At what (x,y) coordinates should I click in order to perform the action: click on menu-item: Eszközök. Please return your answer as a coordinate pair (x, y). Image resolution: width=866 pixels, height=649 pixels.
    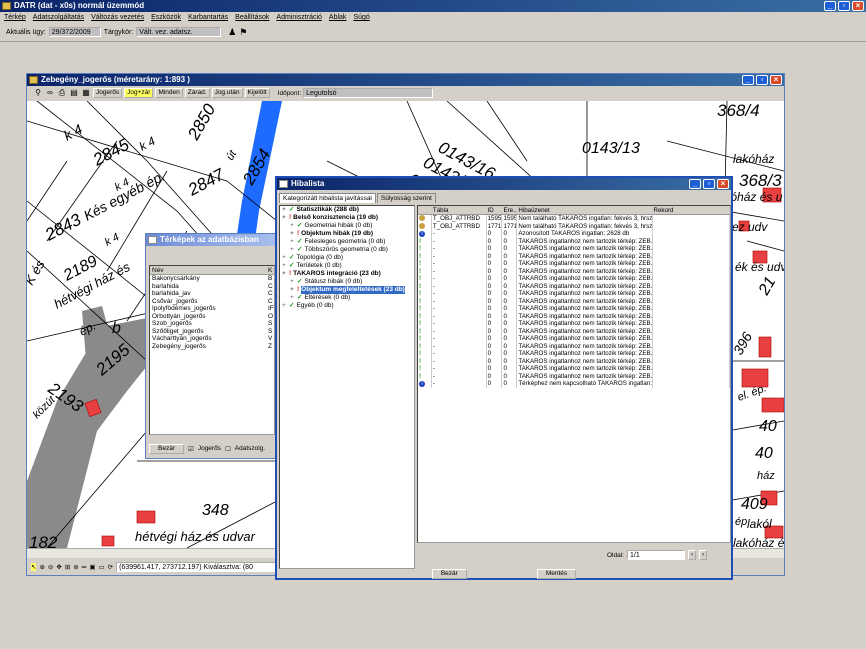
    Looking at the image, I should click on (166, 17).